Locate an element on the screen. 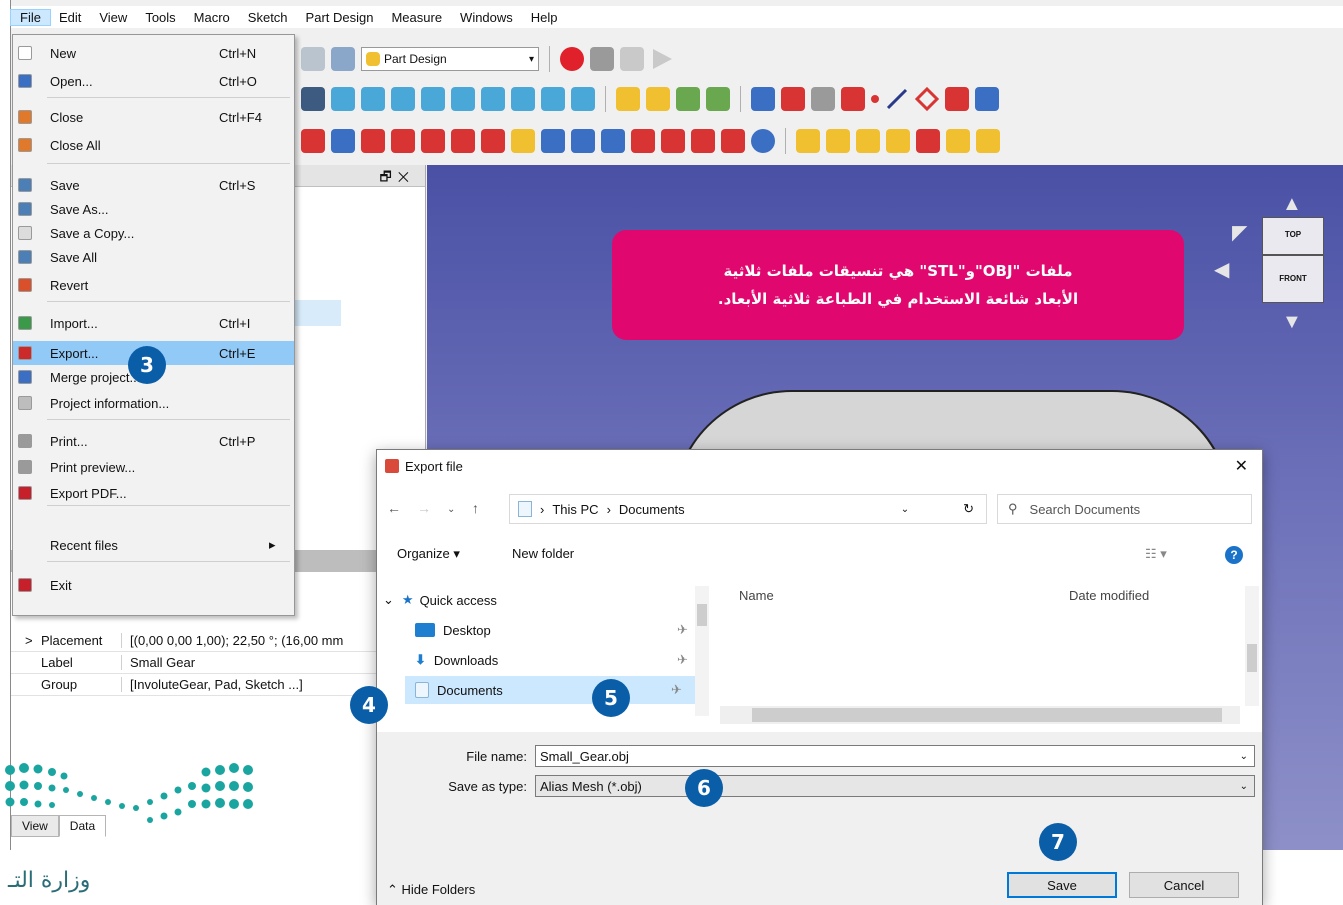 The height and width of the screenshot is (905, 1343). nav-documents: Documents ✈ is located at coordinates (550, 690).